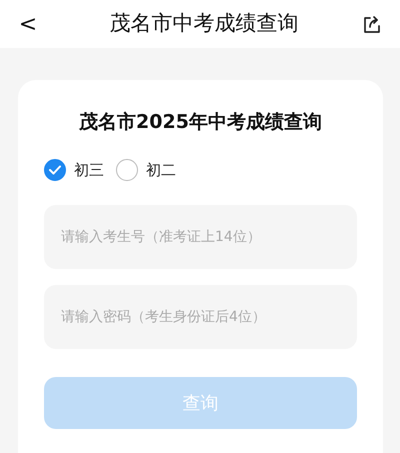  Describe the element at coordinates (89, 170) in the screenshot. I see `radio-label: 初三` at that location.